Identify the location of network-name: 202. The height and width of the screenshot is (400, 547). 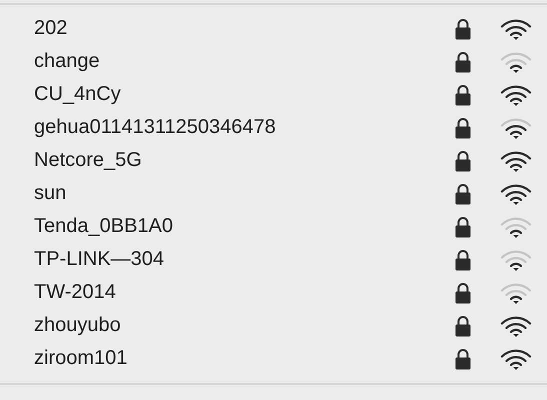
(244, 28).